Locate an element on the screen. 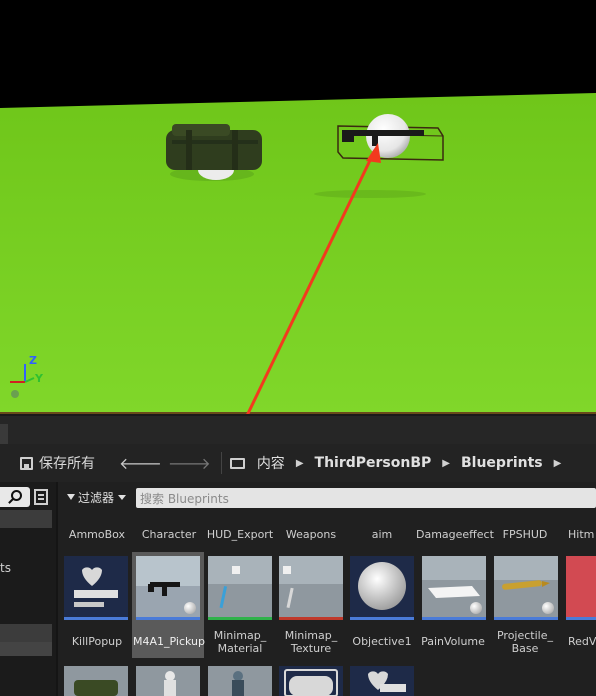 Image resolution: width=596 pixels, height=696 pixels. asset-label-painvolume: PainVolume is located at coordinates (453, 641).